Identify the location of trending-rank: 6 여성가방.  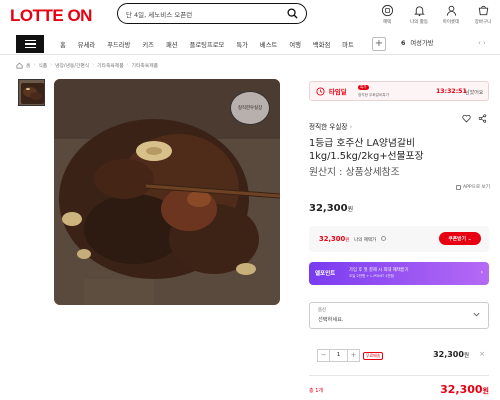
(417, 42).